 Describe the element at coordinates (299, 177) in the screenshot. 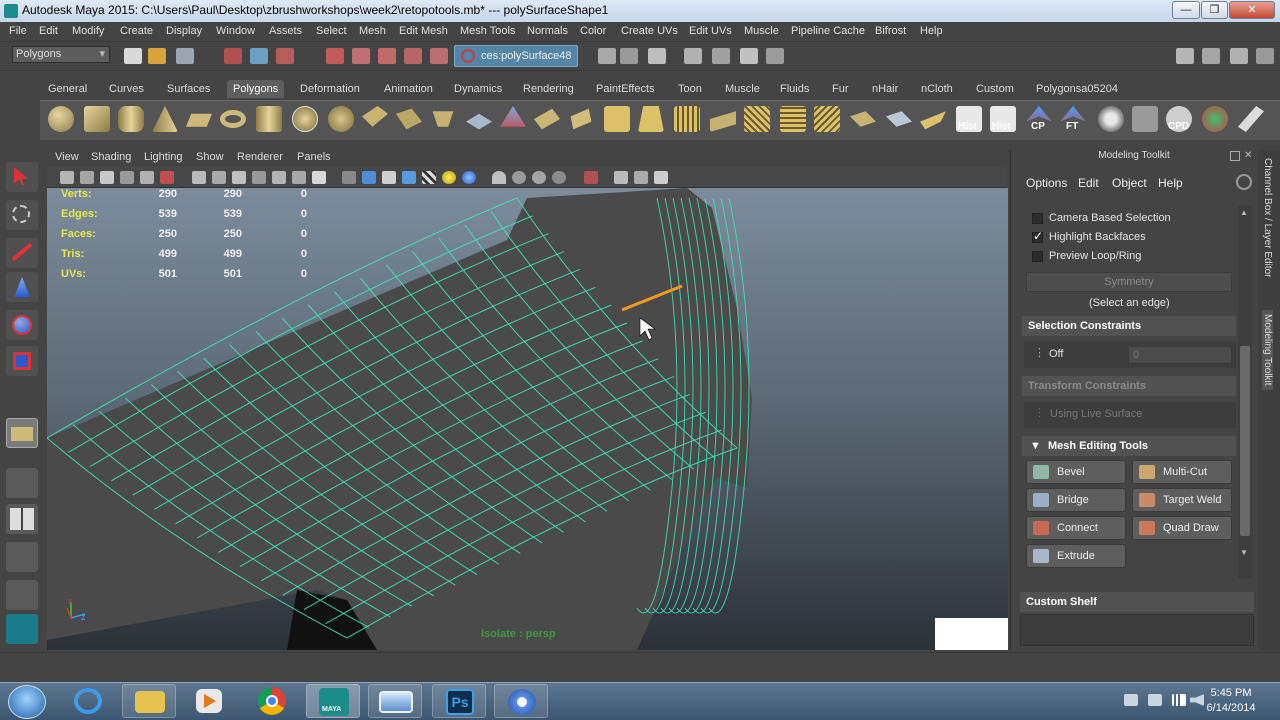

I see `safe-action-icon` at that location.